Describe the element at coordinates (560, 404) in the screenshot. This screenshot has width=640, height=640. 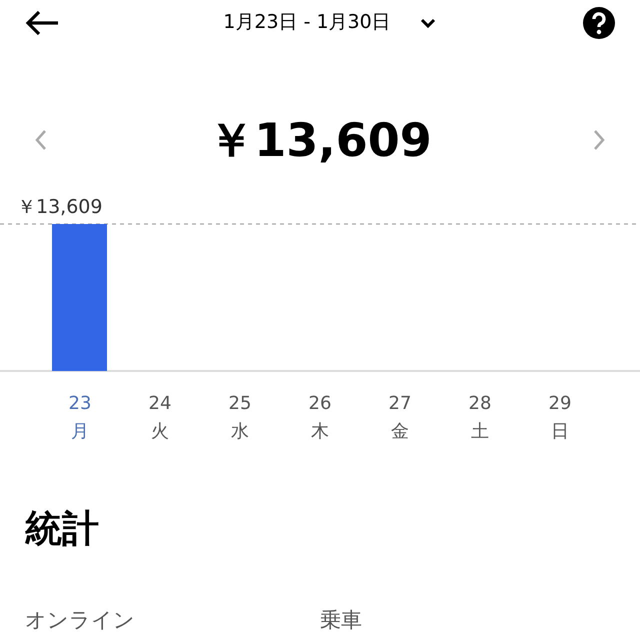
I see `date-label: 29` at that location.